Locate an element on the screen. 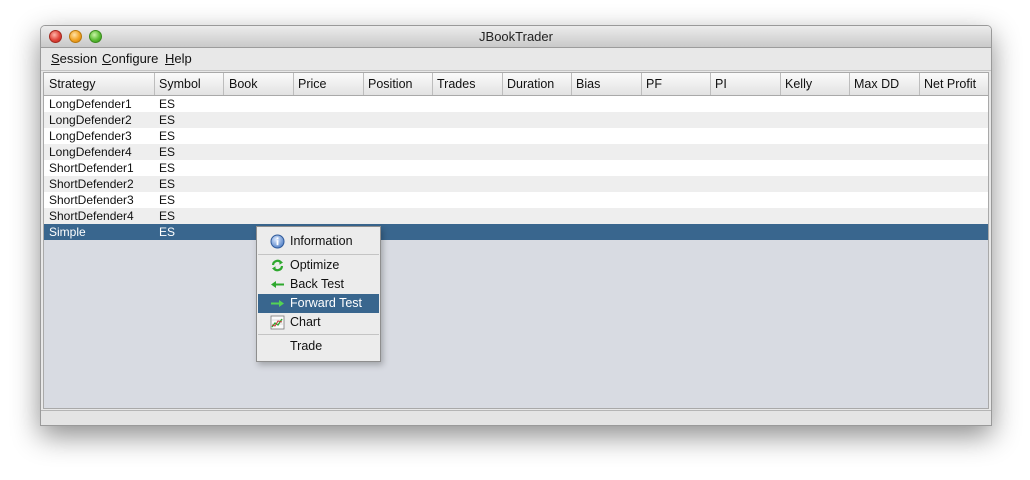 The image size is (1030, 480). strategy-cell: Simple is located at coordinates (67, 232).